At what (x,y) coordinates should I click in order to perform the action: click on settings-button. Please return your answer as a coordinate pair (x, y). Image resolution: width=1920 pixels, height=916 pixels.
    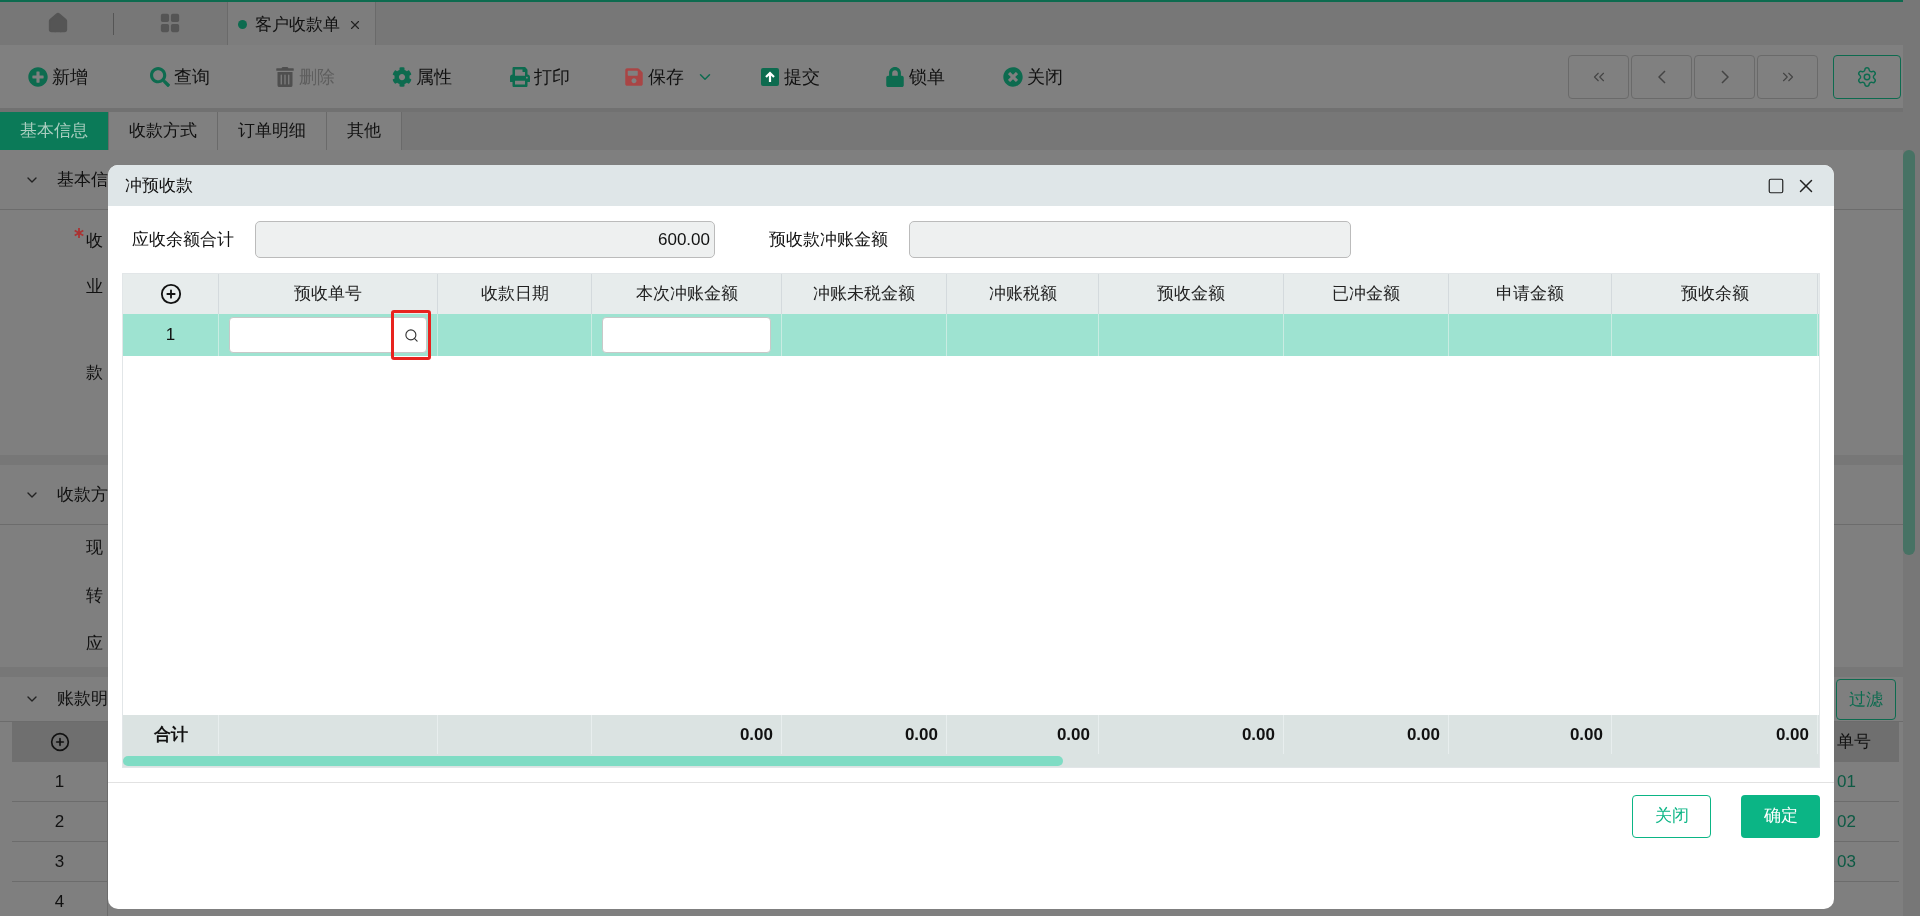
    Looking at the image, I should click on (1867, 77).